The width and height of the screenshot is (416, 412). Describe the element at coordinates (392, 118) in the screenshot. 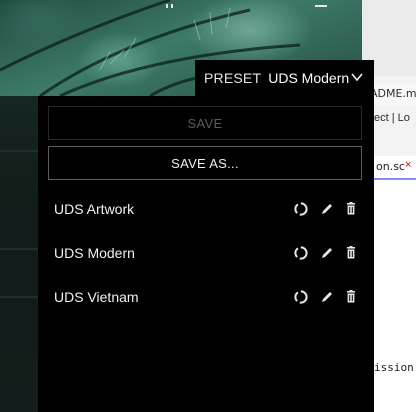

I see `editor-subbar-text: ect | Lo` at that location.